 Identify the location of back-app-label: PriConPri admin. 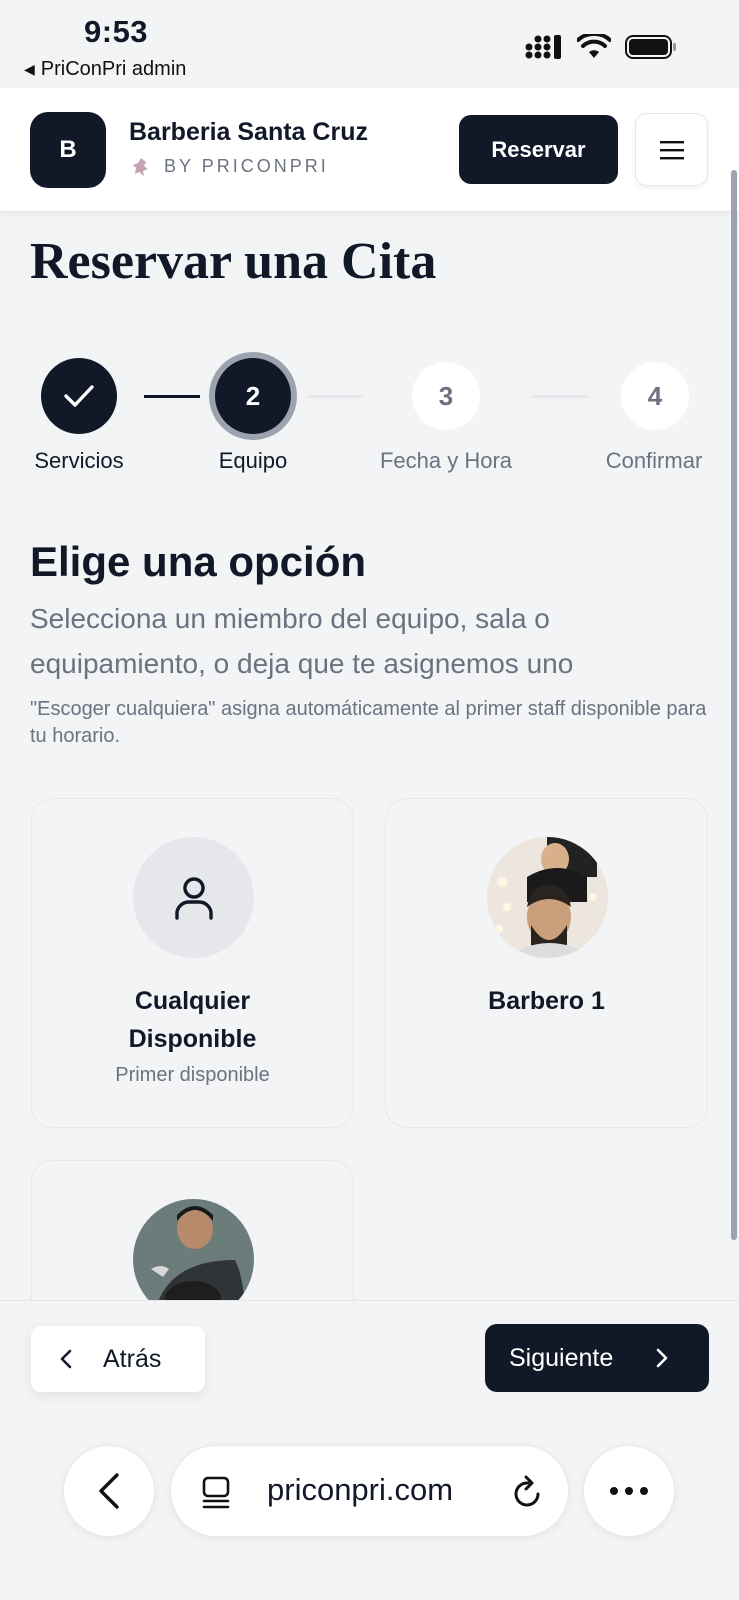
(113, 69).